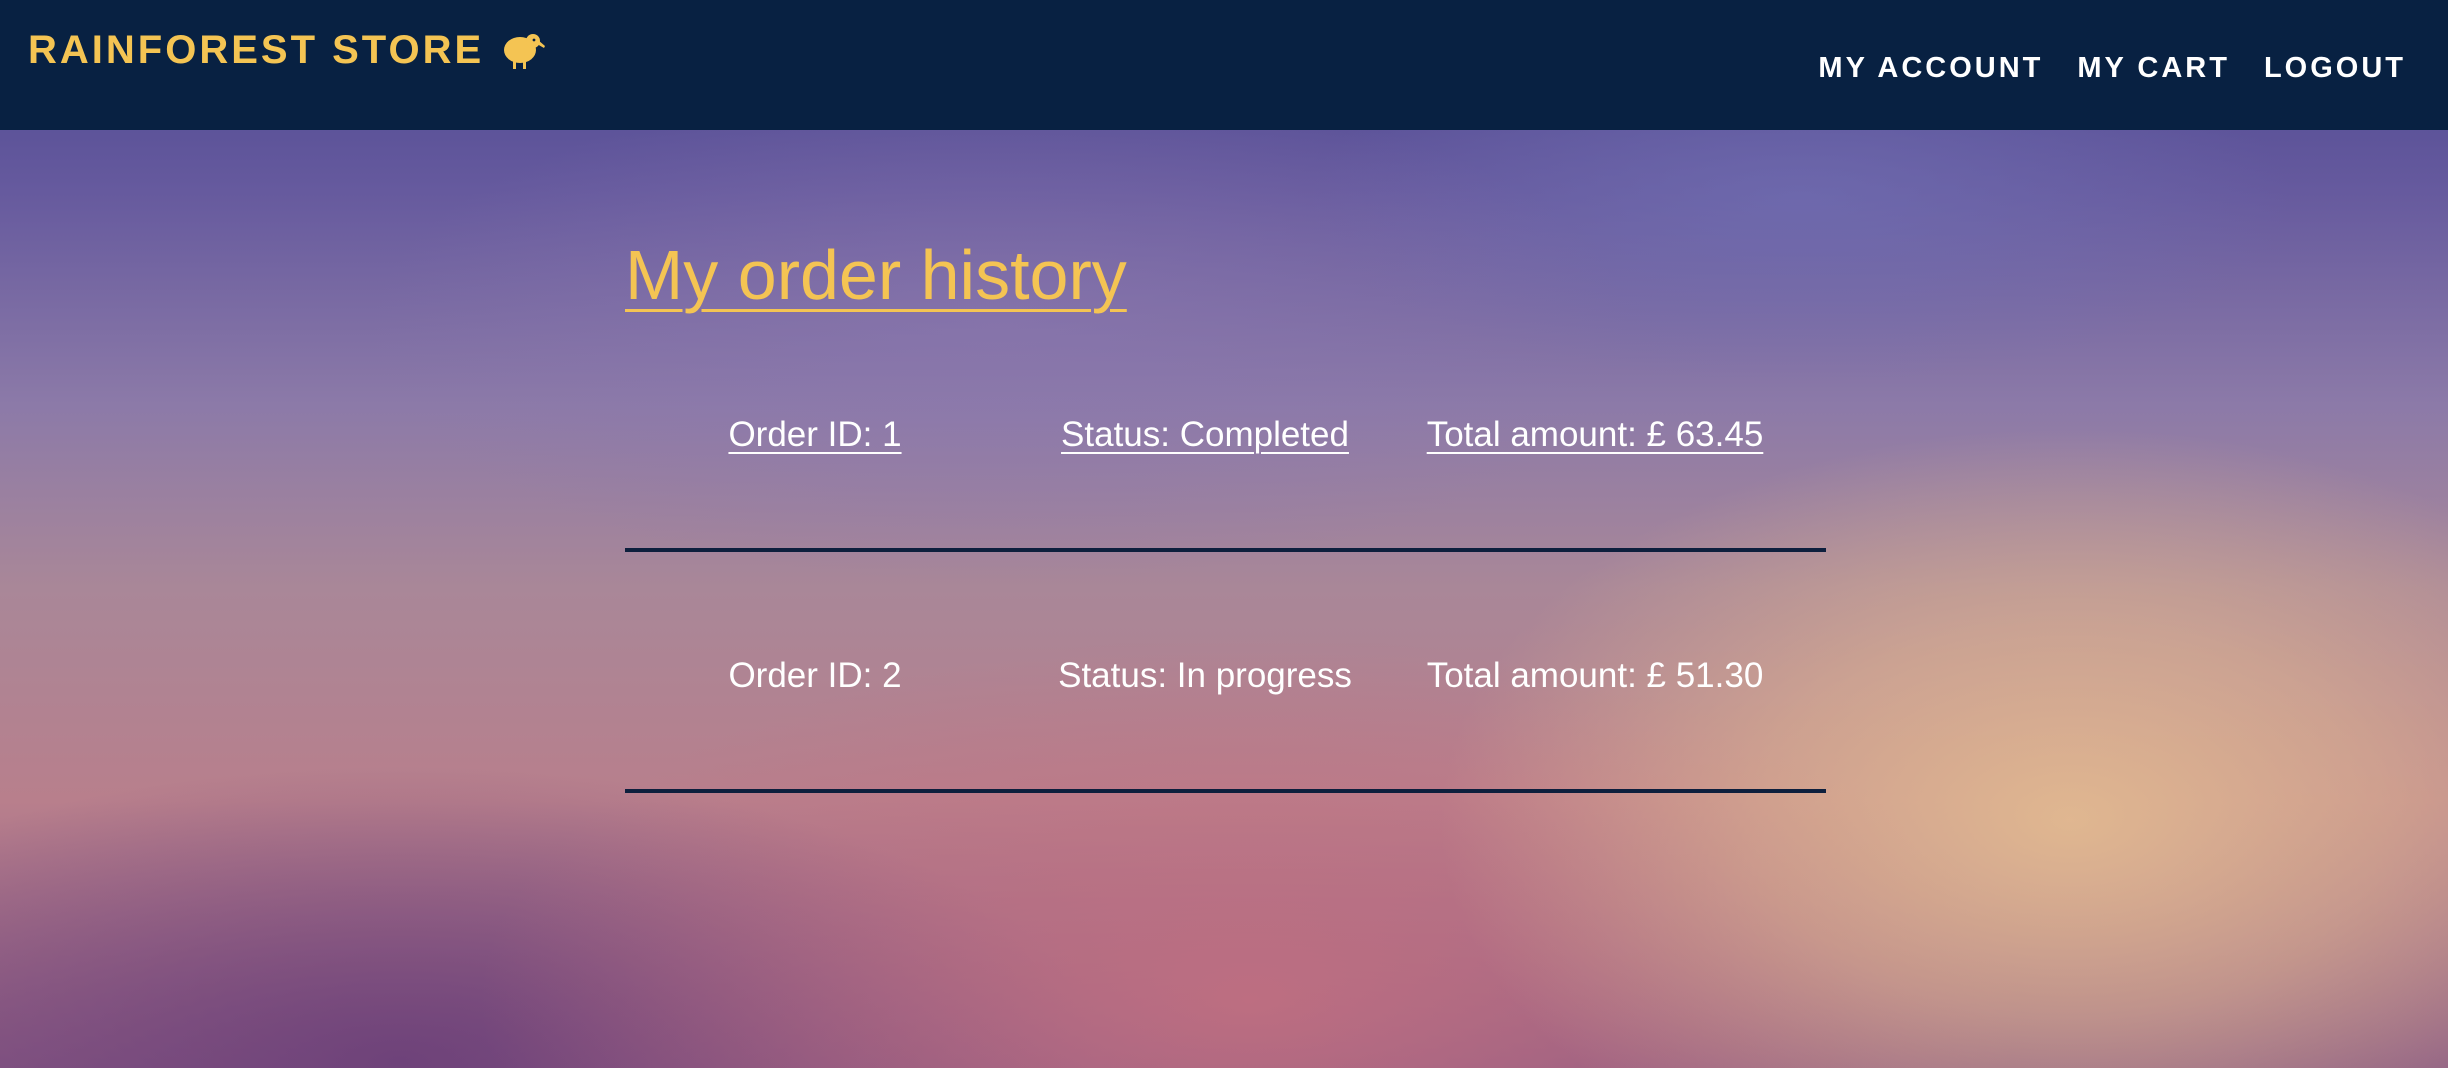  I want to click on order-status: Status: In progress, so click(1205, 675).